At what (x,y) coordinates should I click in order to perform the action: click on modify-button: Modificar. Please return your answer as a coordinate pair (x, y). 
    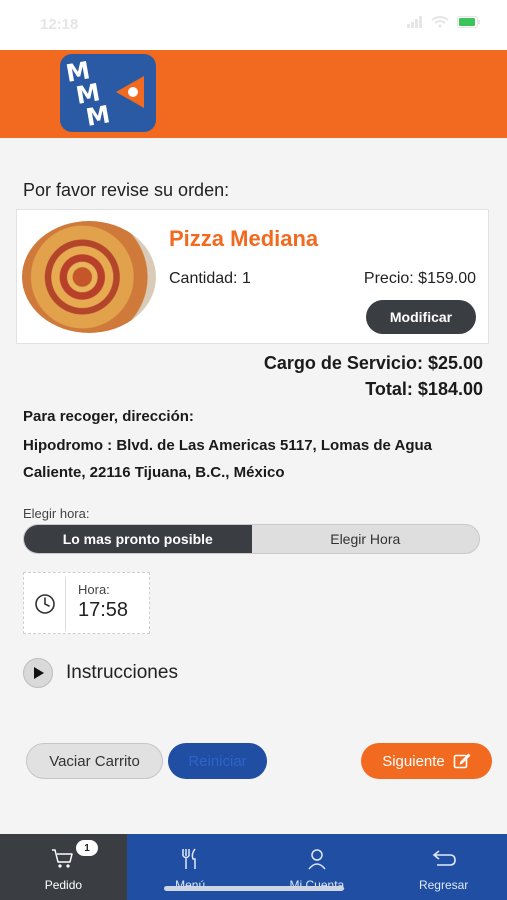
    Looking at the image, I should click on (421, 317).